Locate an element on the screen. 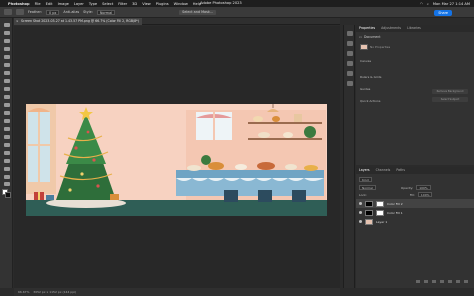 The height and width of the screenshot is (296, 474). hand-icon is located at coordinates (6, 177).